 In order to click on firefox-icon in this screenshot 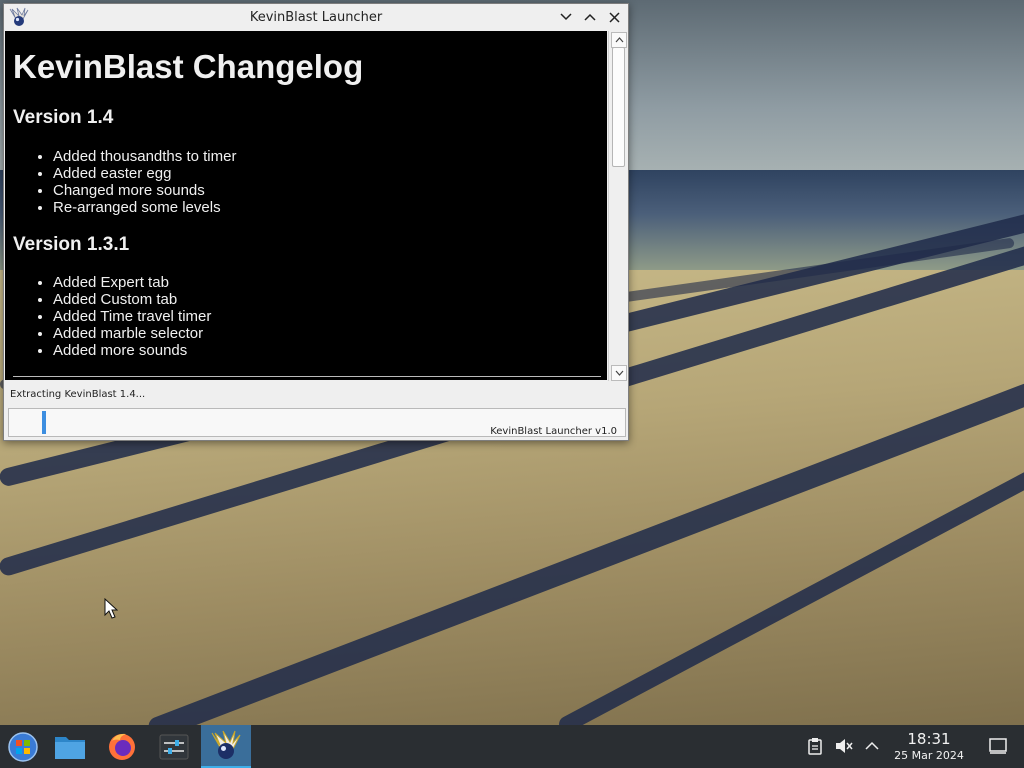, I will do `click(122, 746)`.